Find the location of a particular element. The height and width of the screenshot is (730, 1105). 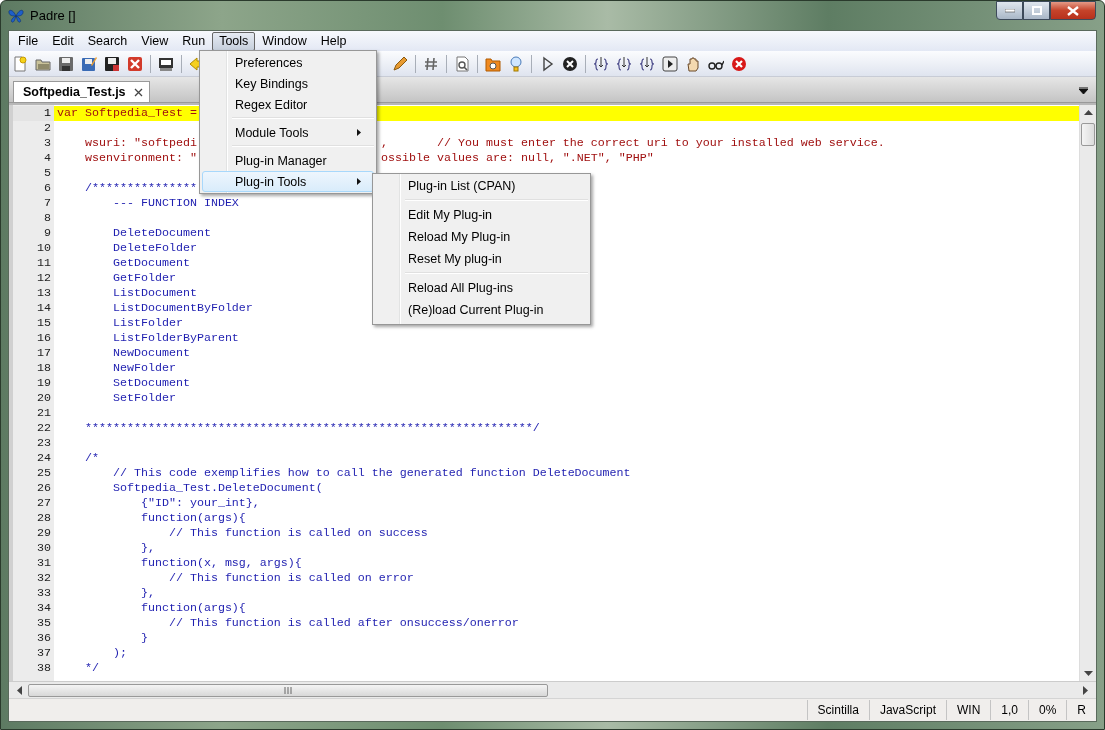

menu-entry: Plug-in List (CPAN) is located at coordinates (481, 186).